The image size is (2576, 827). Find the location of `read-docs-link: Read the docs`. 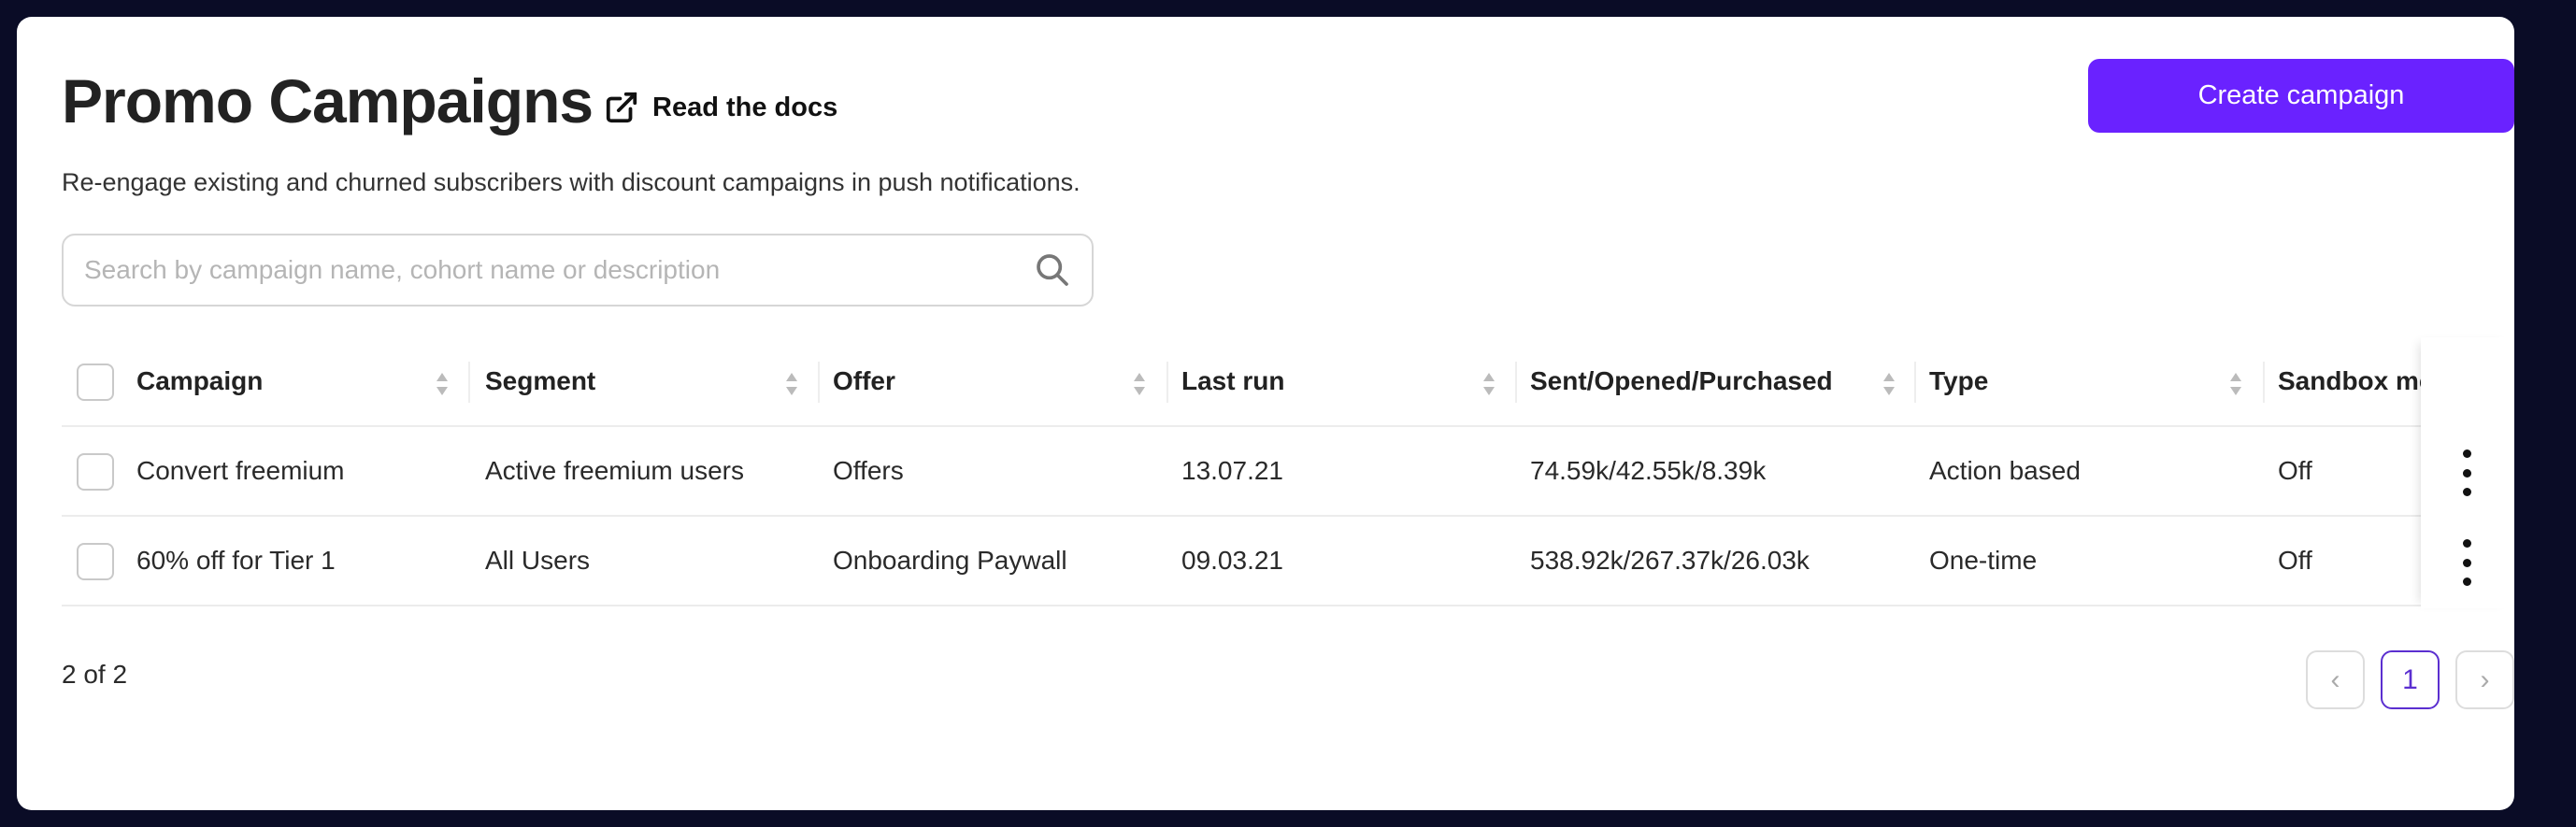

read-docs-link: Read the docs is located at coordinates (720, 107).